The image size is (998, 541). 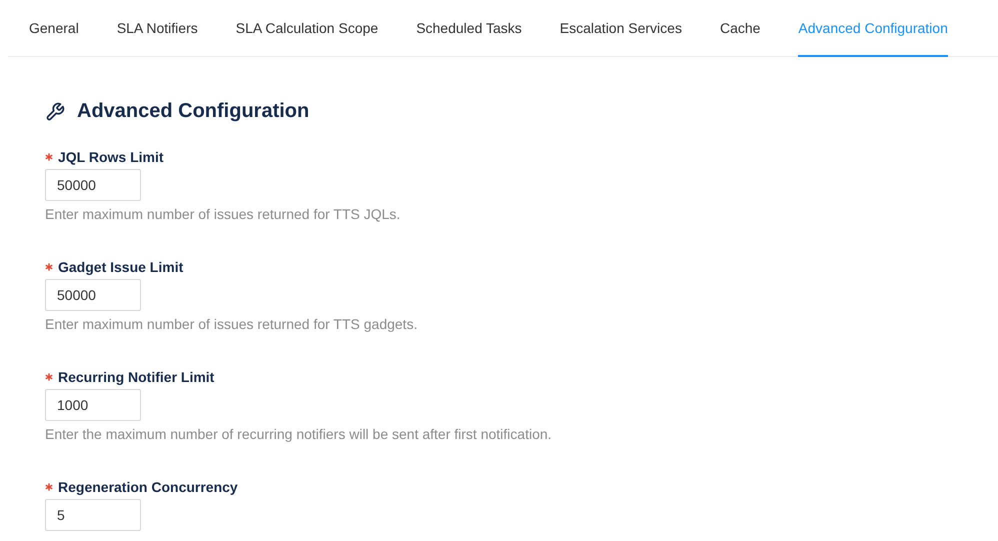 I want to click on tab: Escalation Services, so click(x=621, y=28).